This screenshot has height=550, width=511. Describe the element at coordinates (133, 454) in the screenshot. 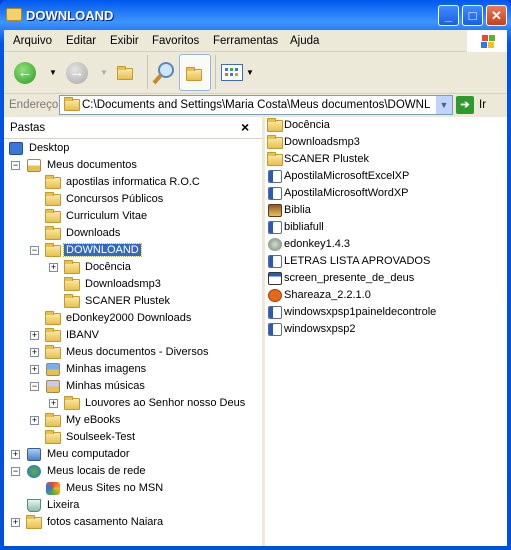

I see `tree-item: + Meu computador` at that location.